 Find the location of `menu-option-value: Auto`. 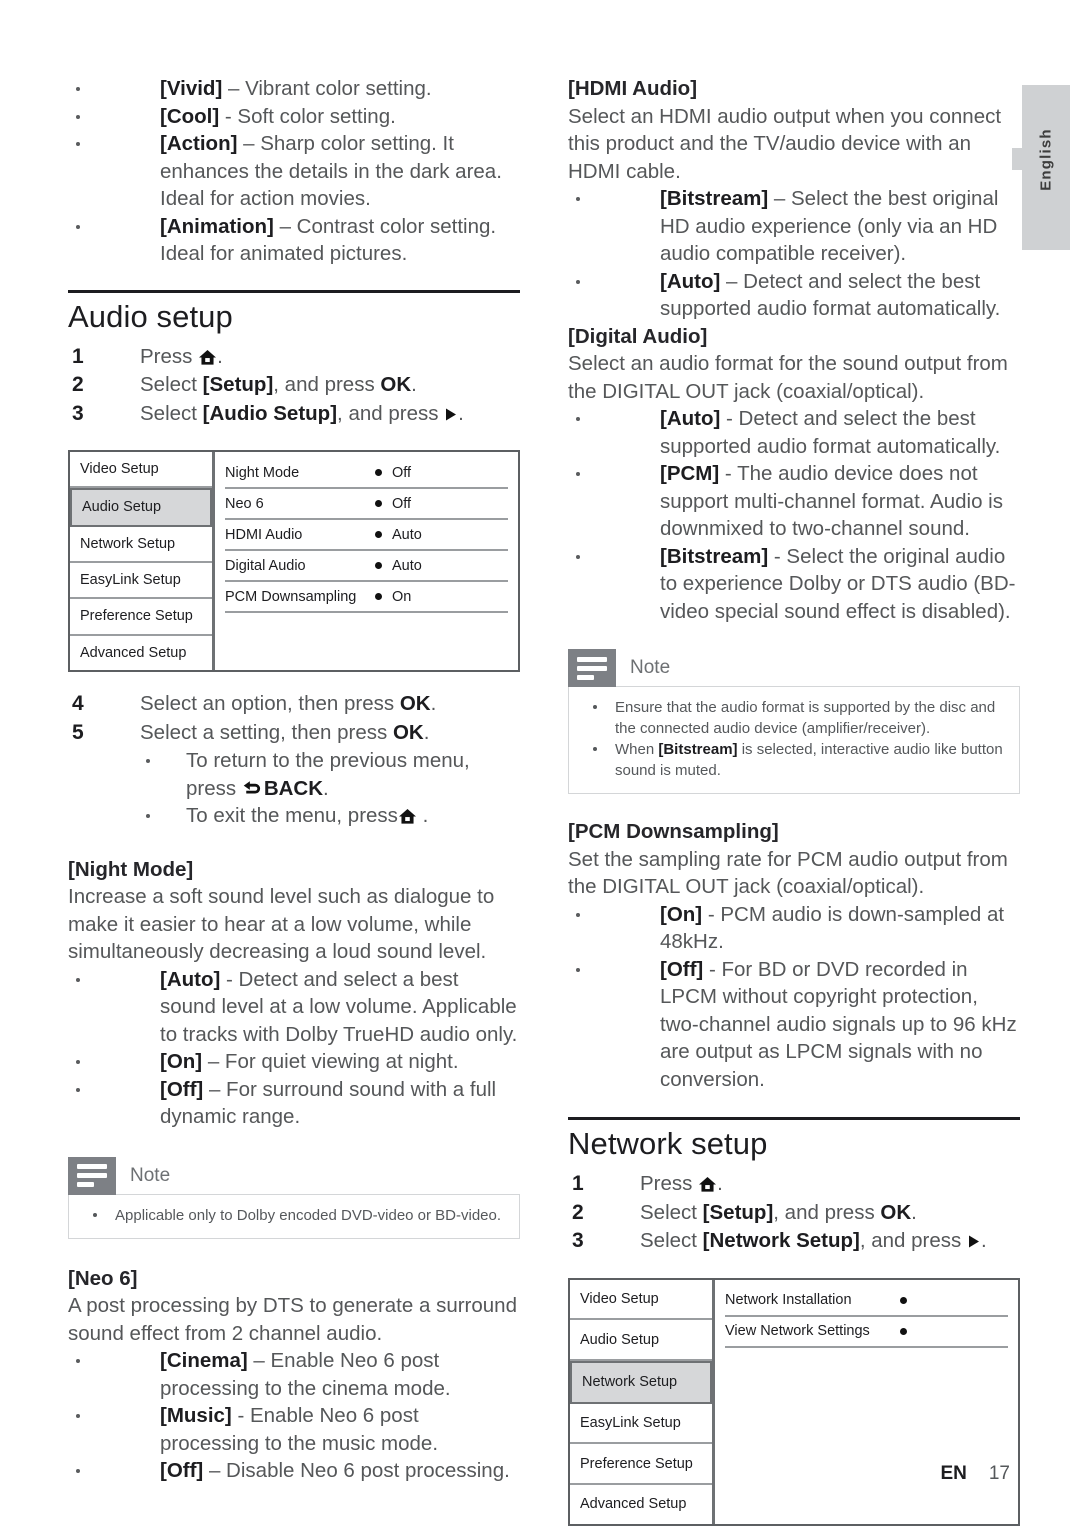

menu-option-value: Auto is located at coordinates (407, 534).